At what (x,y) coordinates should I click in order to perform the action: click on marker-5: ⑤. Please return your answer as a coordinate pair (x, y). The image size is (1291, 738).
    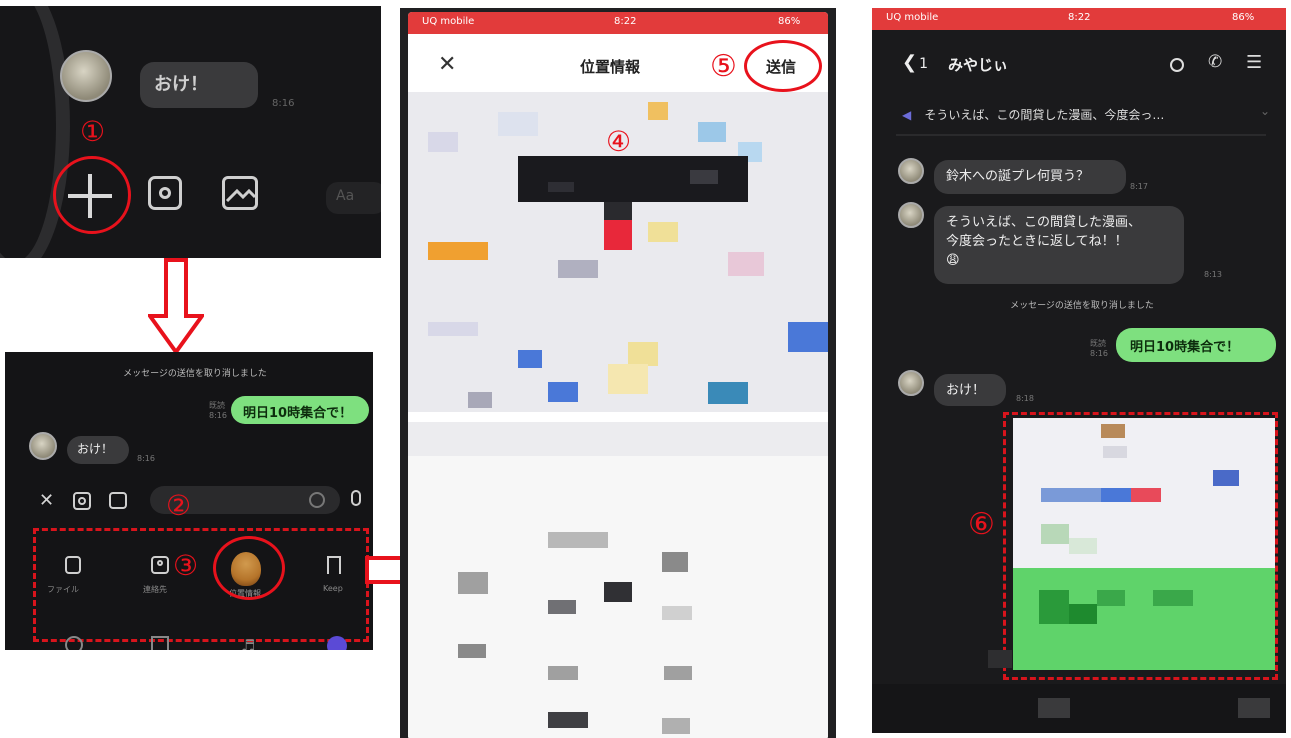
    Looking at the image, I should click on (723, 66).